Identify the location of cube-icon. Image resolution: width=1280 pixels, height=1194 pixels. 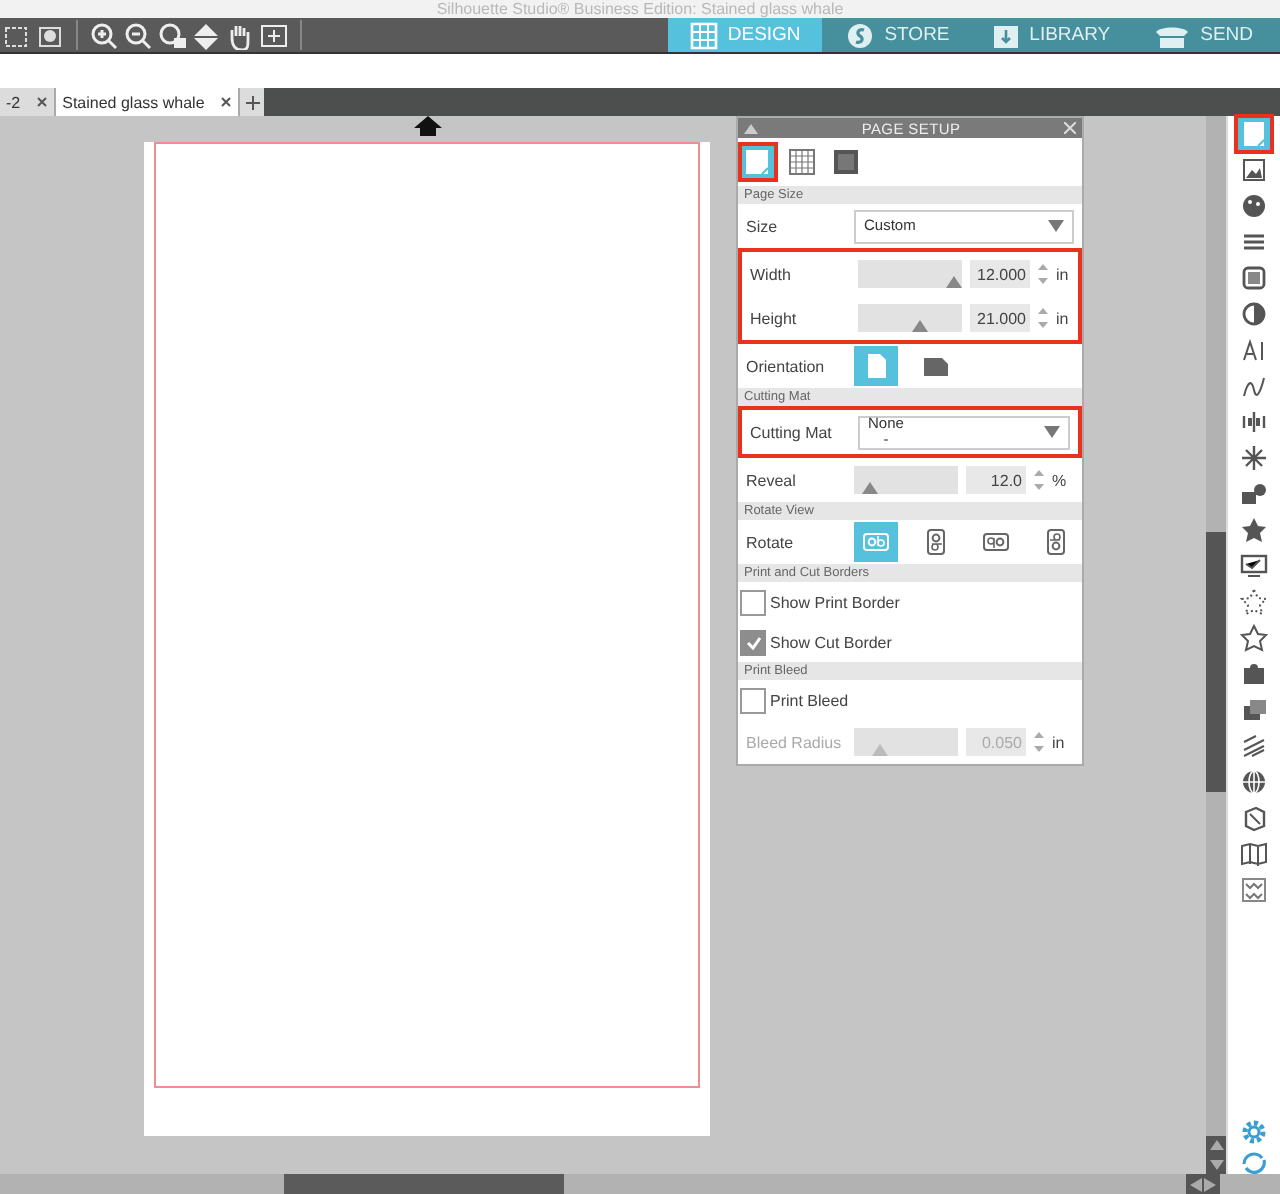
(1254, 818).